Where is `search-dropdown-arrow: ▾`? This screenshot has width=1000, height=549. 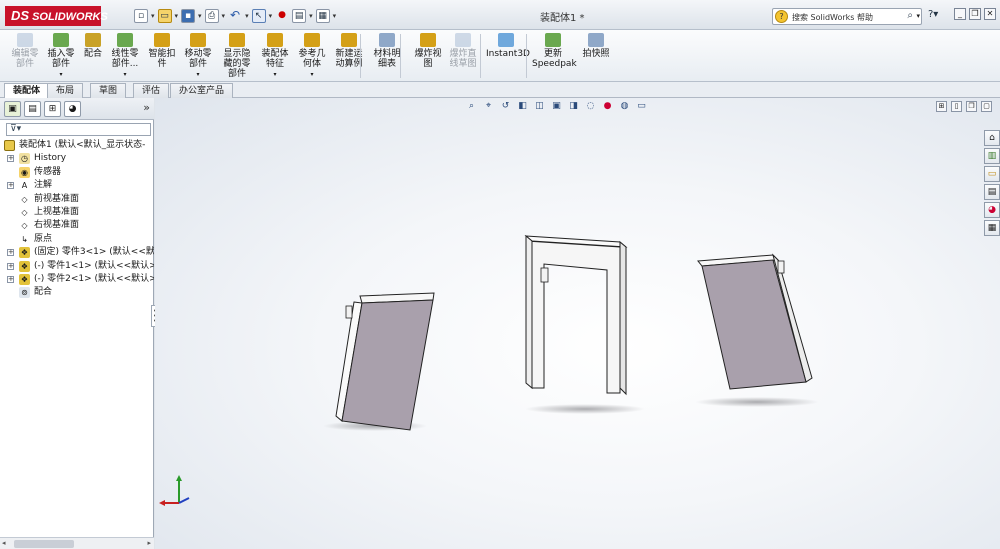
search-dropdown-arrow: ▾ is located at coordinates (918, 16).